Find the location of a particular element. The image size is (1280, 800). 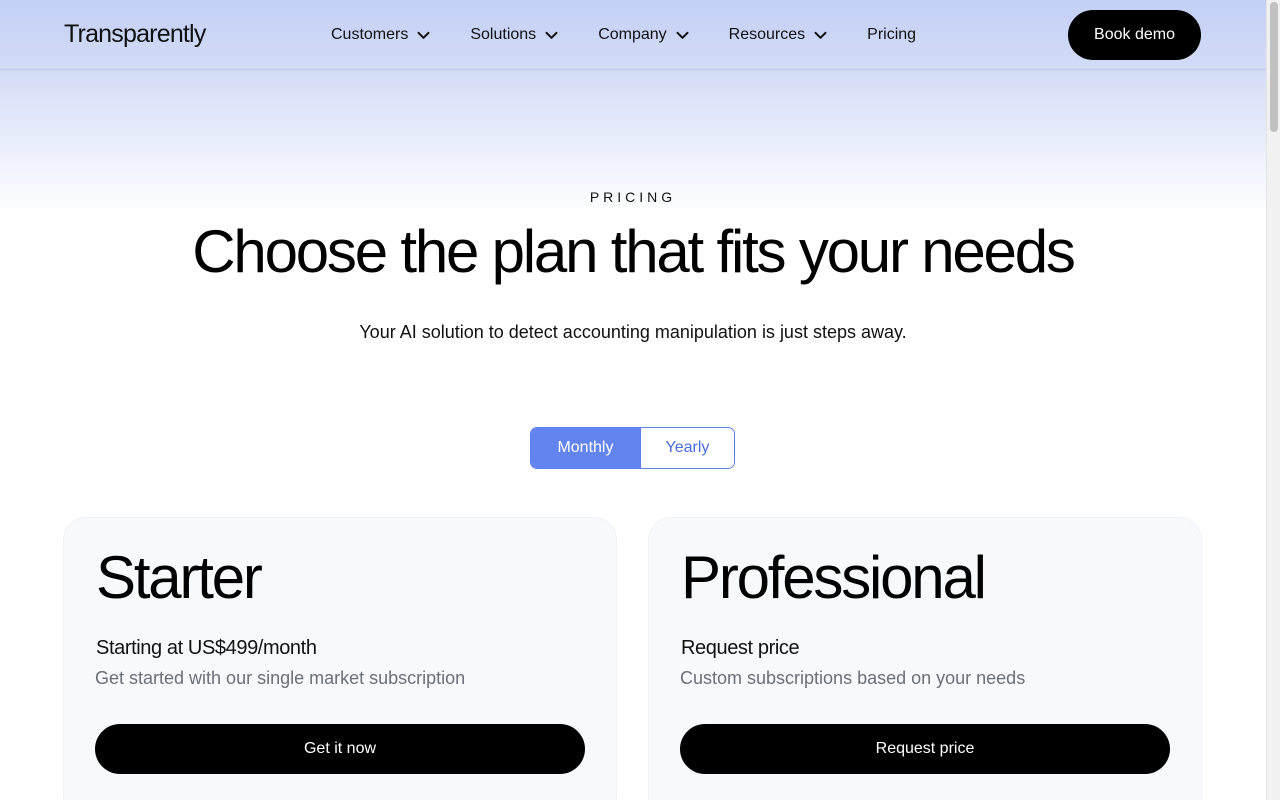

plan-price: Starting at US$499/month is located at coordinates (206, 648).